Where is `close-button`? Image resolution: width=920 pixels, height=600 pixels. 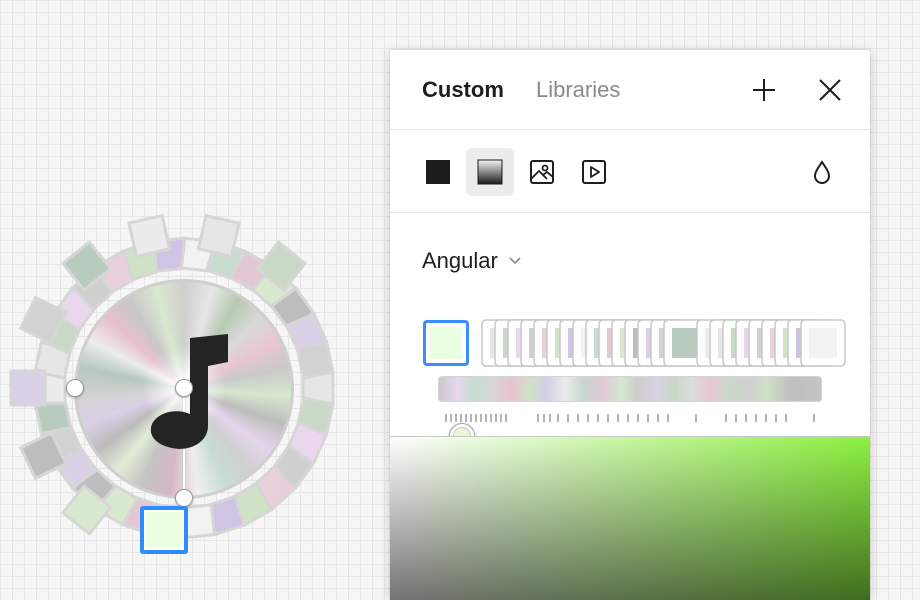
close-button is located at coordinates (830, 90).